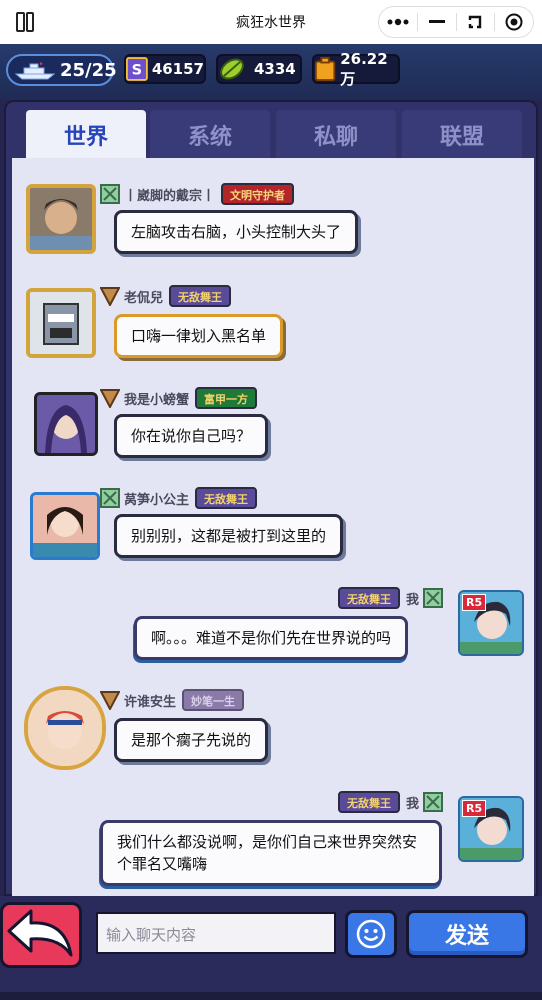 The image size is (542, 1000). I want to click on resource-bar: 25/25 S 46157 4334 26.22万, so click(271, 72).